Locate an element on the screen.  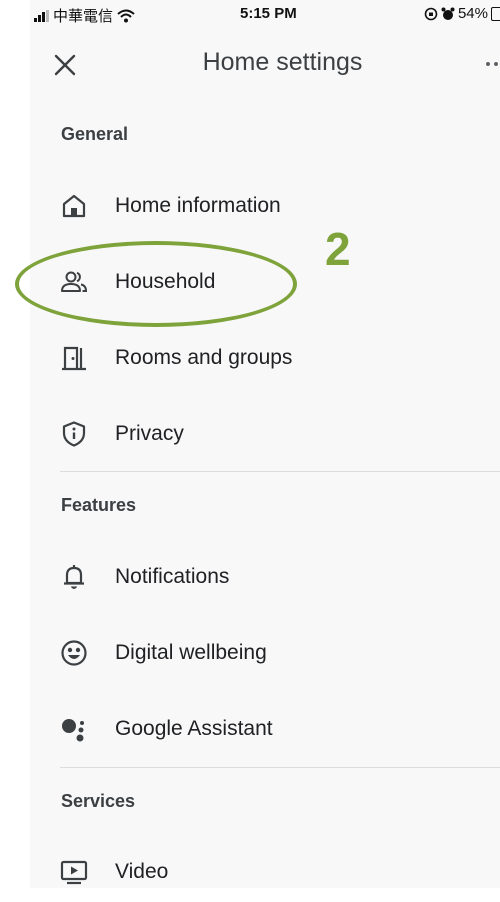
battery-percent: 54% is located at coordinates (472, 13).